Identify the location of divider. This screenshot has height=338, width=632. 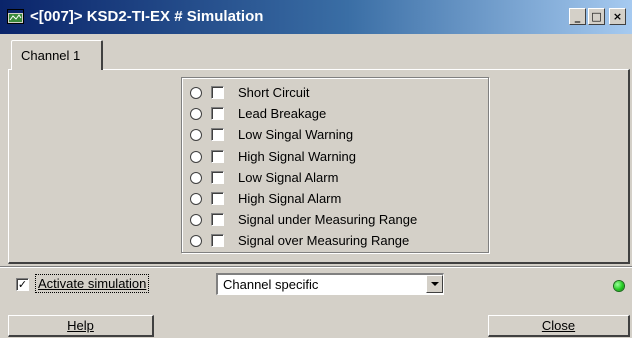
(316, 267).